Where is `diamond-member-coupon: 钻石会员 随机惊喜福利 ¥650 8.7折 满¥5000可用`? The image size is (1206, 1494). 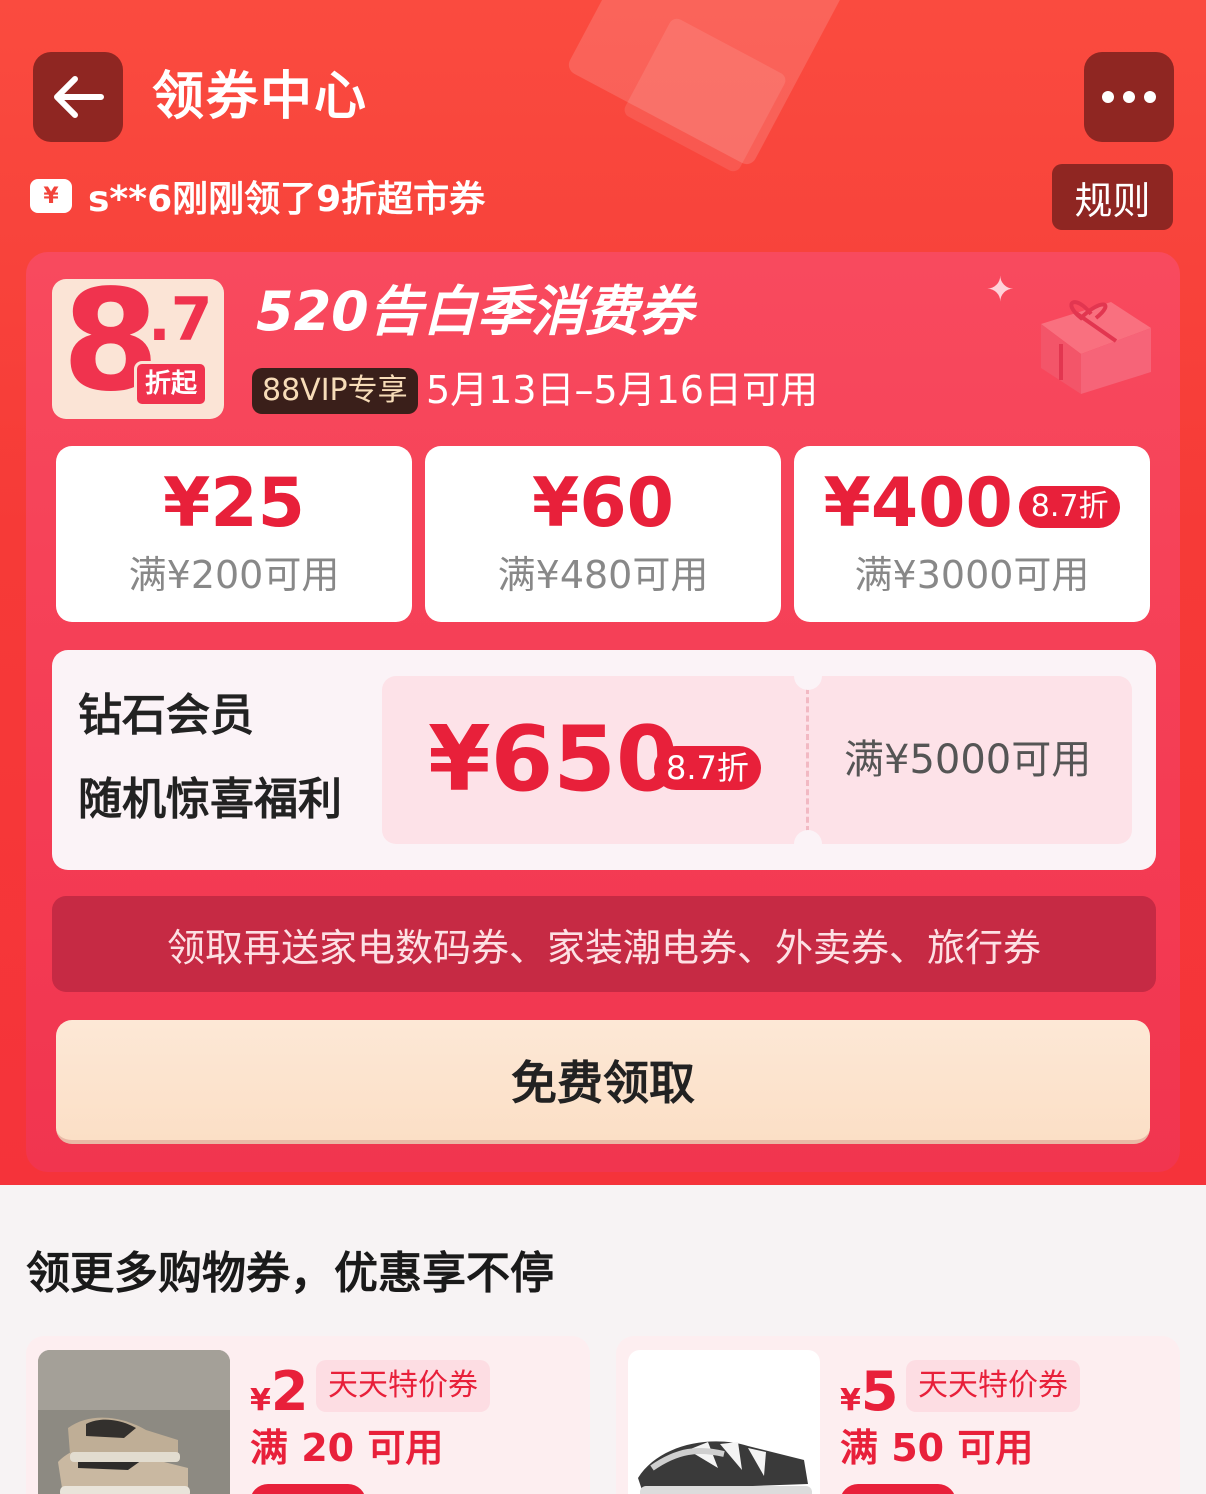
diamond-member-coupon: 钻石会员 随机惊喜福利 ¥650 8.7折 满¥5000可用 is located at coordinates (604, 760).